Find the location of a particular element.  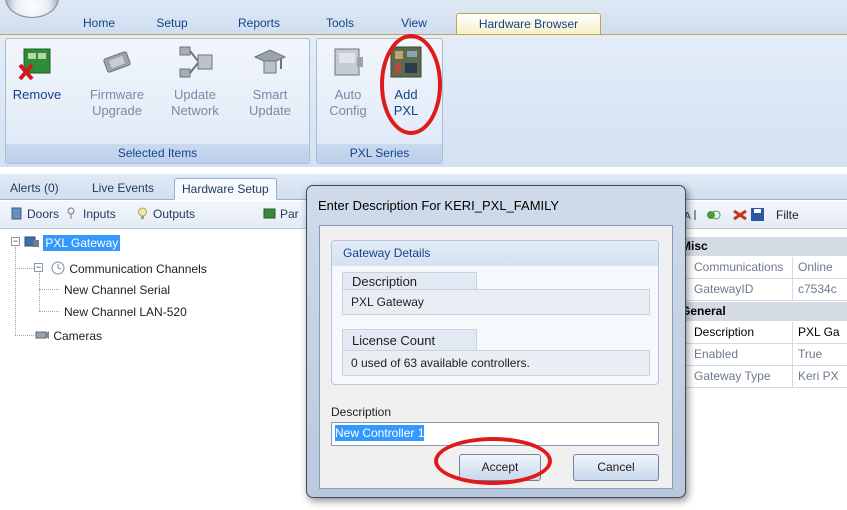

property-value: True is located at coordinates (810, 354).